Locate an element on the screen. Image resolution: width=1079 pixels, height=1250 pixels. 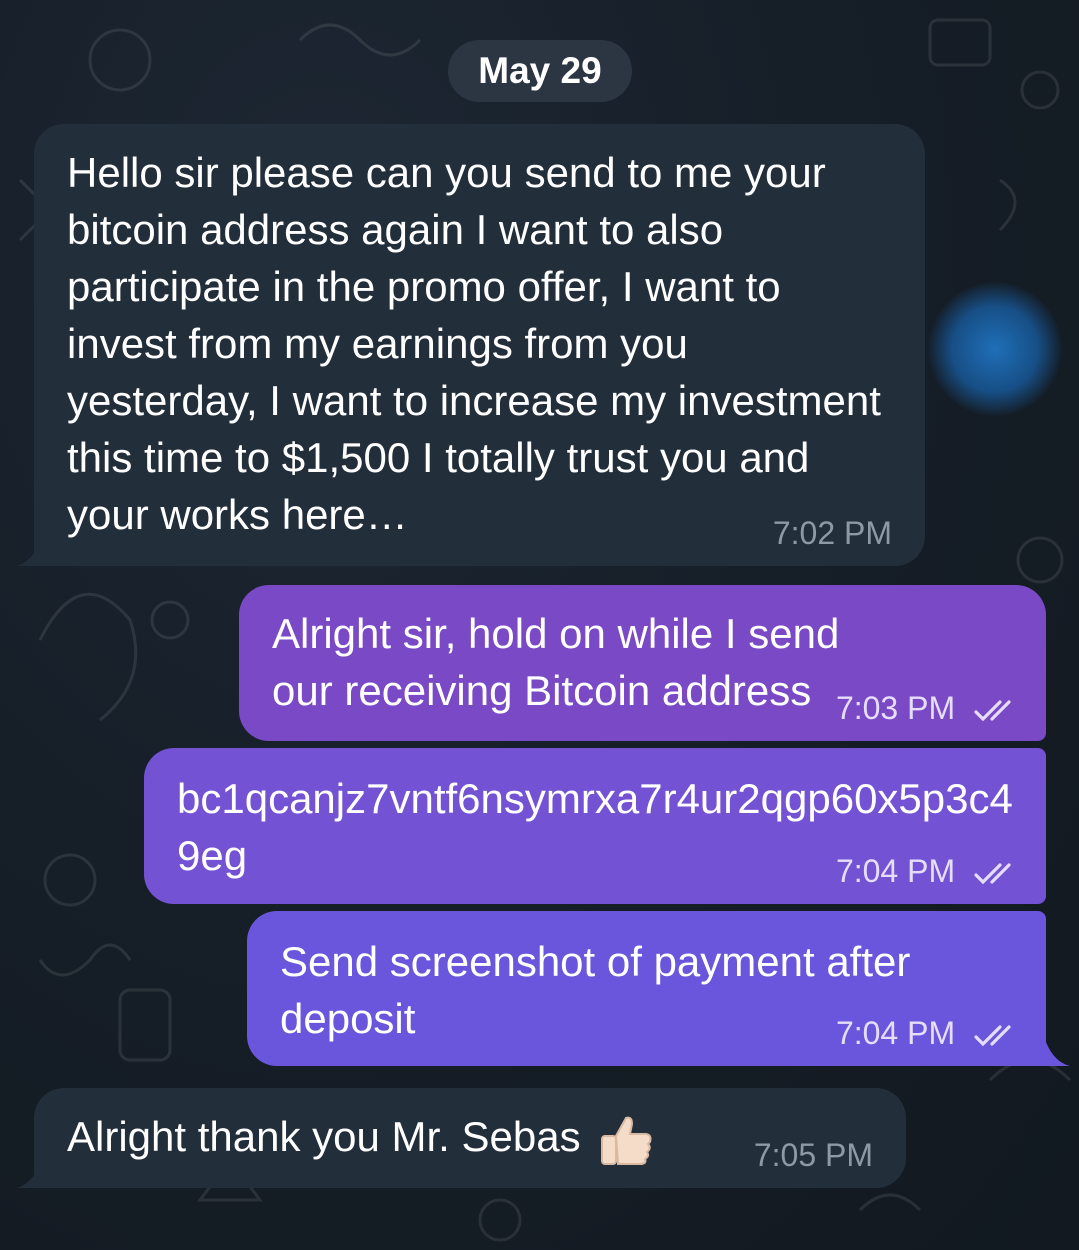
decorative-glow is located at coordinates (995, 349).